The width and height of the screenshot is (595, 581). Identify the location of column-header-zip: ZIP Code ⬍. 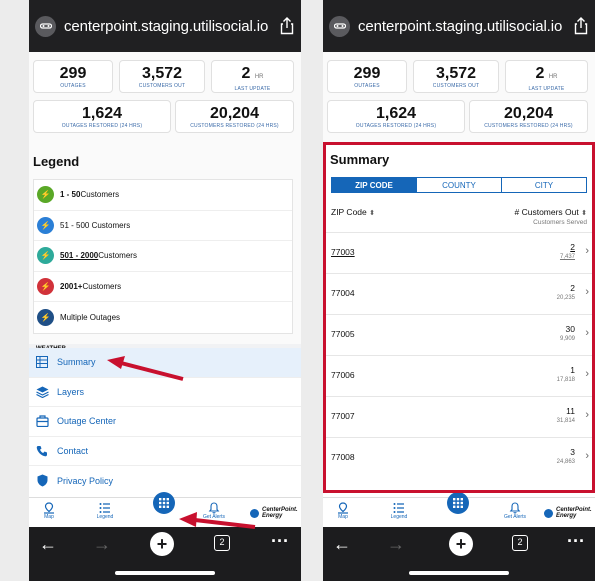
(353, 212).